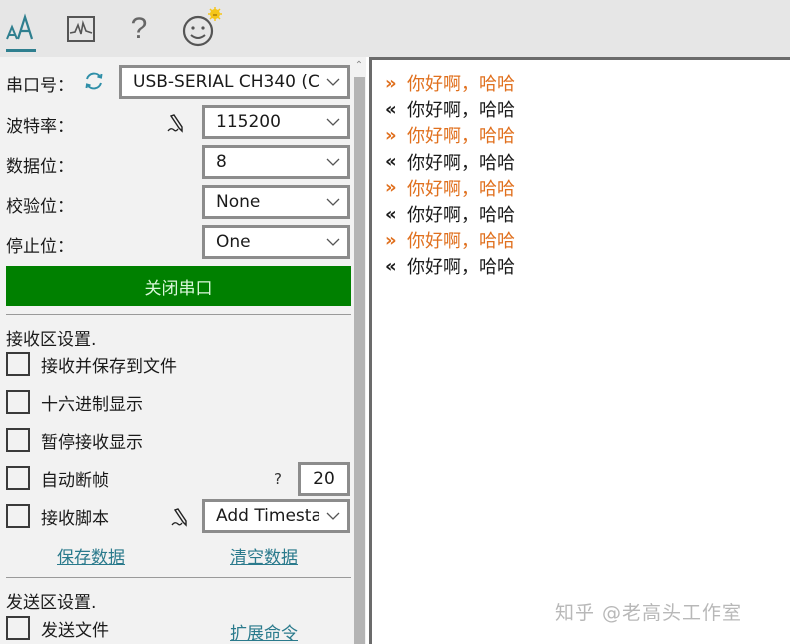  I want to click on baud-select: 115200, so click(276, 122).